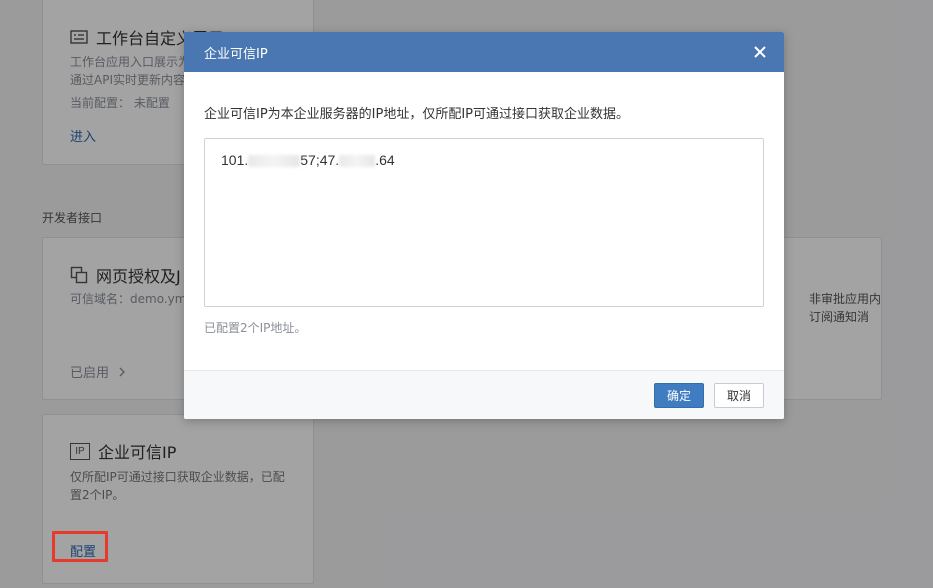 This screenshot has width=933, height=588. I want to click on ip-text-part1: 101., so click(235, 160).